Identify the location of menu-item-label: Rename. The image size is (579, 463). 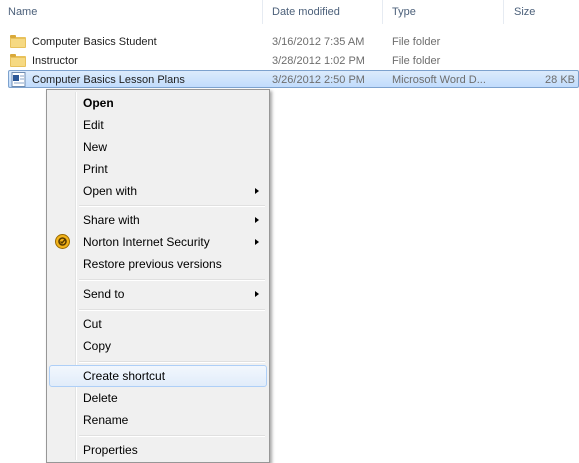
(106, 420).